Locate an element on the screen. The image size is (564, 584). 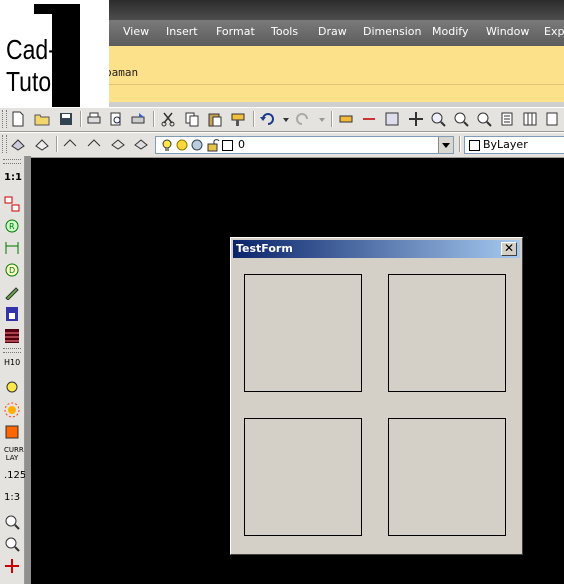
dimension-icon is located at coordinates (12, 248).